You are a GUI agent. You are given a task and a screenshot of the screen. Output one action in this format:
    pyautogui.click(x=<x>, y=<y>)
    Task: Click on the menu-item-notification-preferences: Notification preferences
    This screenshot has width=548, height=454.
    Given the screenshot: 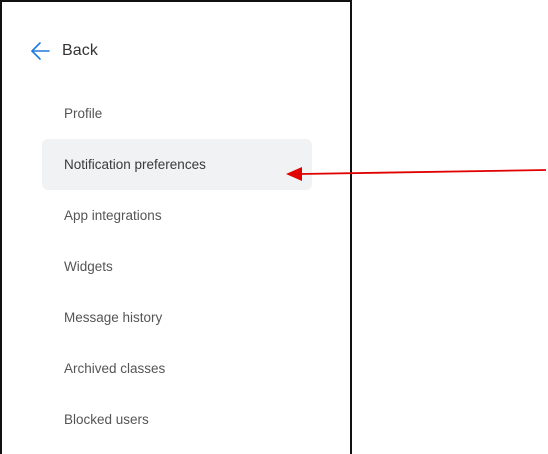 What is the action you would take?
    pyautogui.click(x=177, y=164)
    